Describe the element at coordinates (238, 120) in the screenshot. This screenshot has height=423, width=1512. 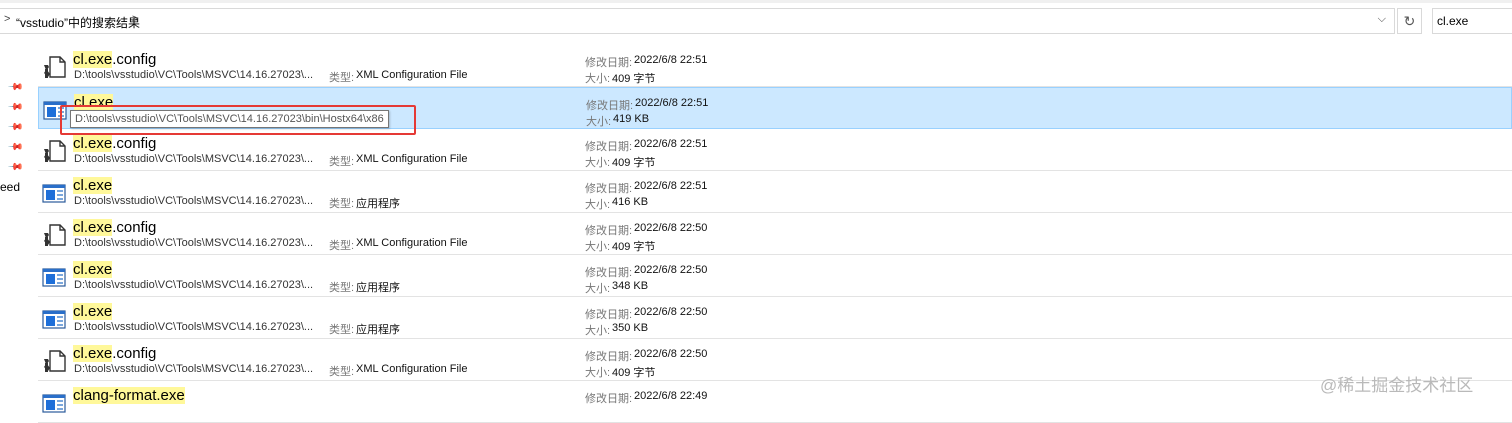
I see `annotation-red-box` at that location.